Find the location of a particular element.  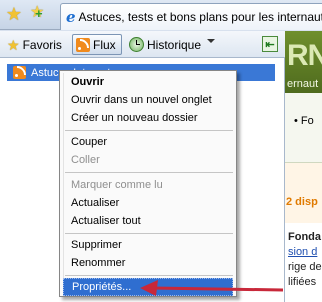

menu-item-creer-dossier: Créer un nouveau dossier is located at coordinates (148, 118).